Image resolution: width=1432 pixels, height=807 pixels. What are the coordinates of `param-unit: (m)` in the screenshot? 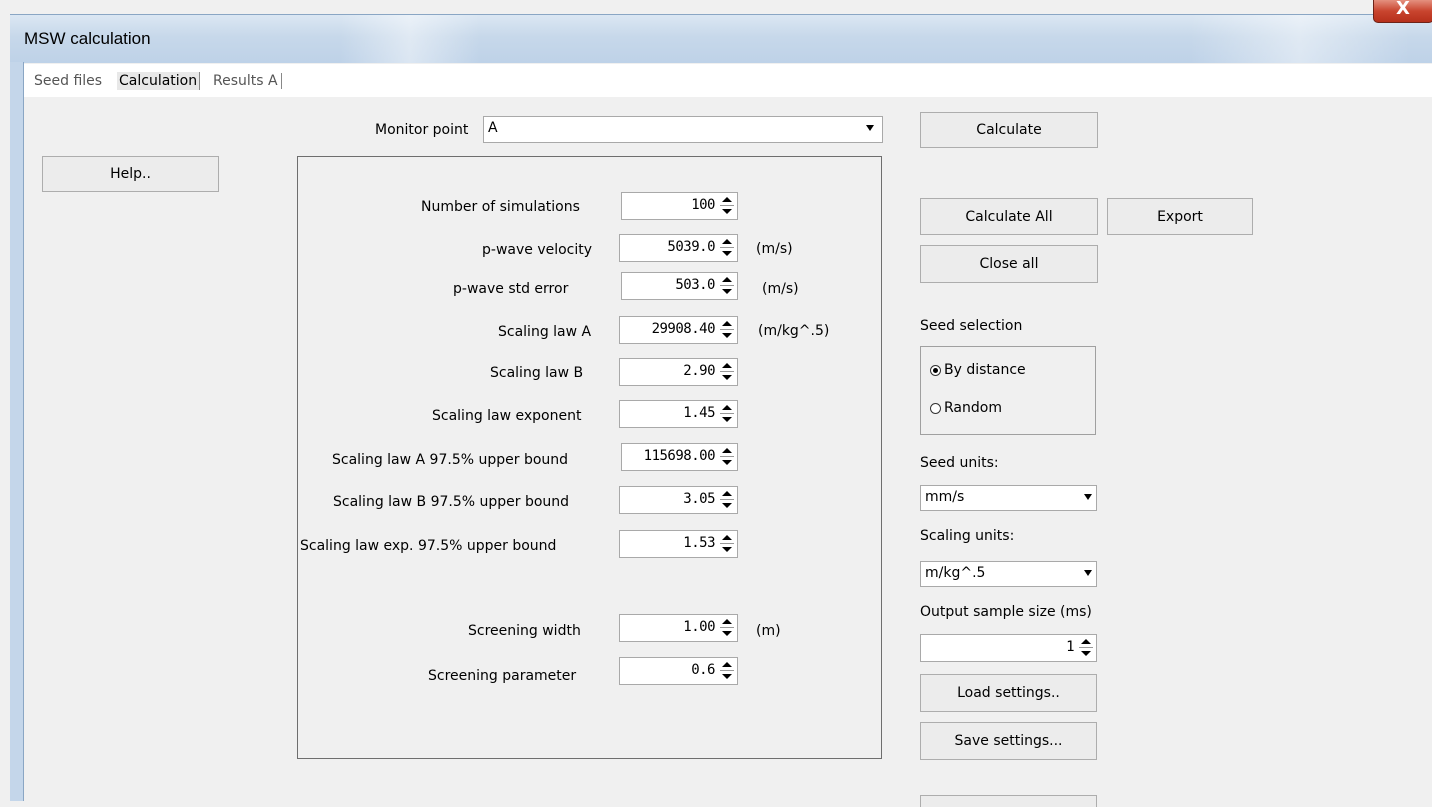 It's located at (768, 631).